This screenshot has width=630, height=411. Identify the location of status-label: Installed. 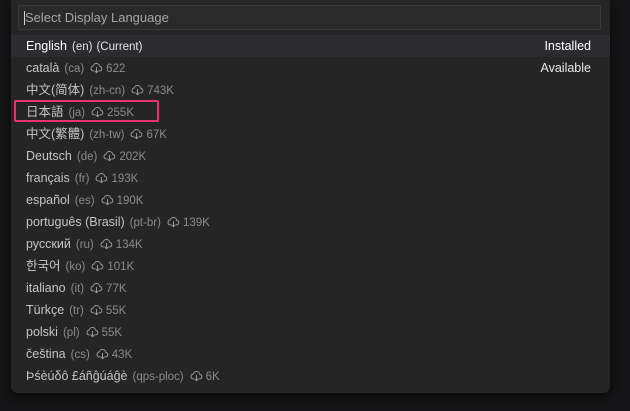
(567, 46).